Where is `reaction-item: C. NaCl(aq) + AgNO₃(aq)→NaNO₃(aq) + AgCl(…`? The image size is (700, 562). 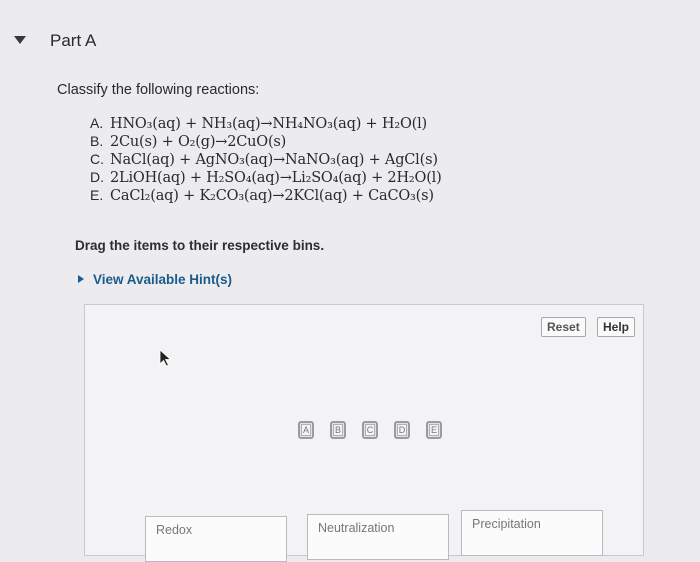 reaction-item: C. NaCl(aq) + AgNO₃(aq)→NaNO₃(aq) + AgCl(… is located at coordinates (266, 159).